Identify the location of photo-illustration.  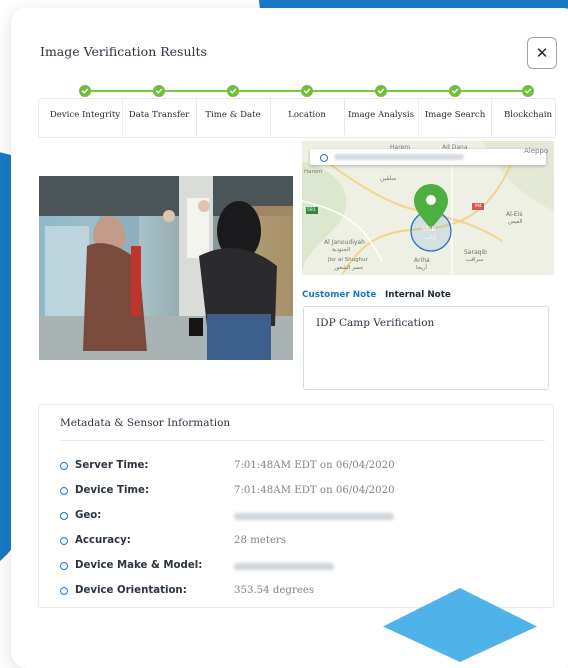
(166, 268).